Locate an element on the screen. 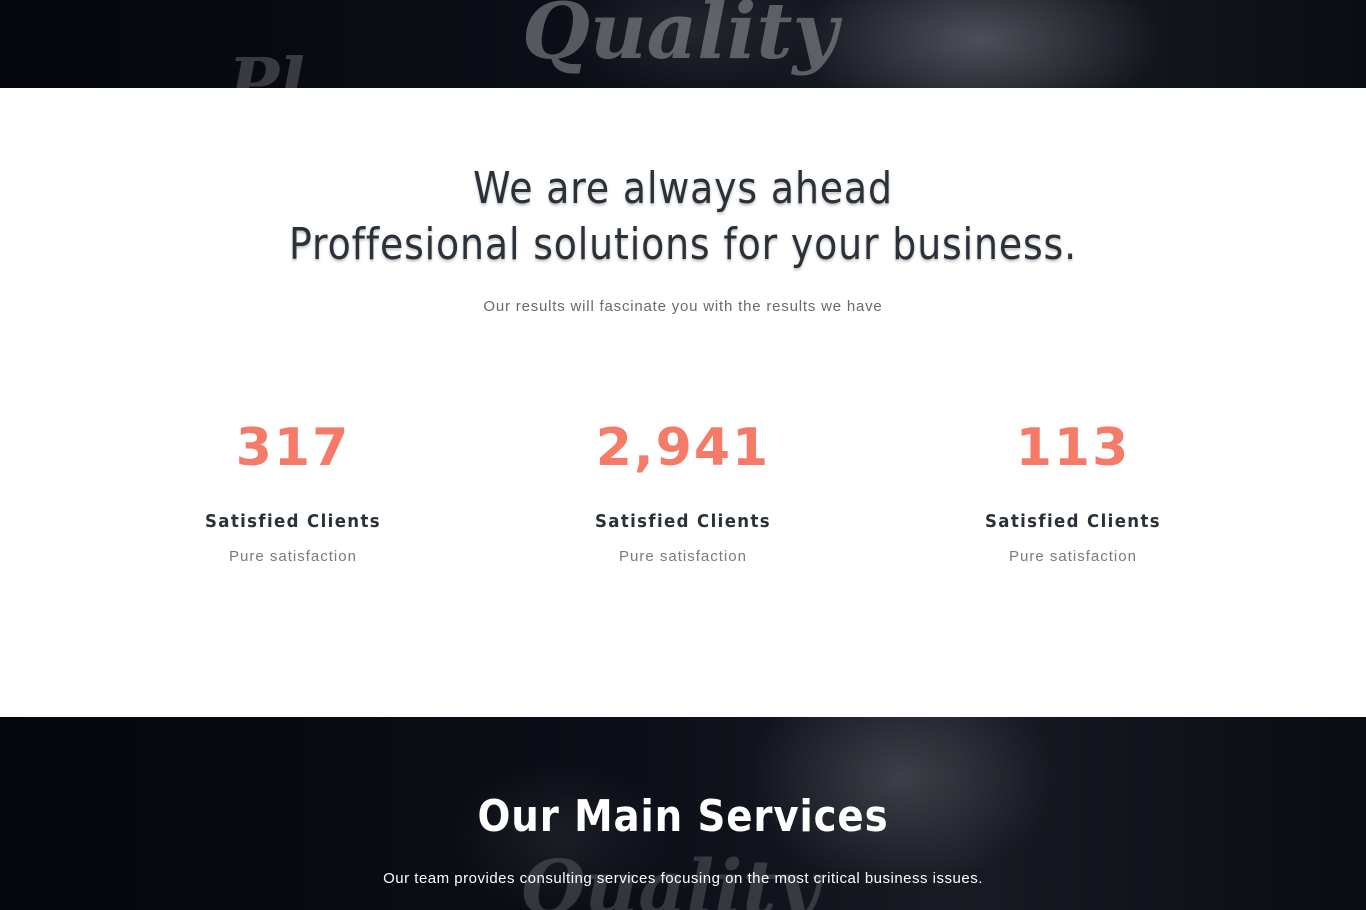 The width and height of the screenshot is (1366, 910). stat-value: 317 is located at coordinates (293, 448).